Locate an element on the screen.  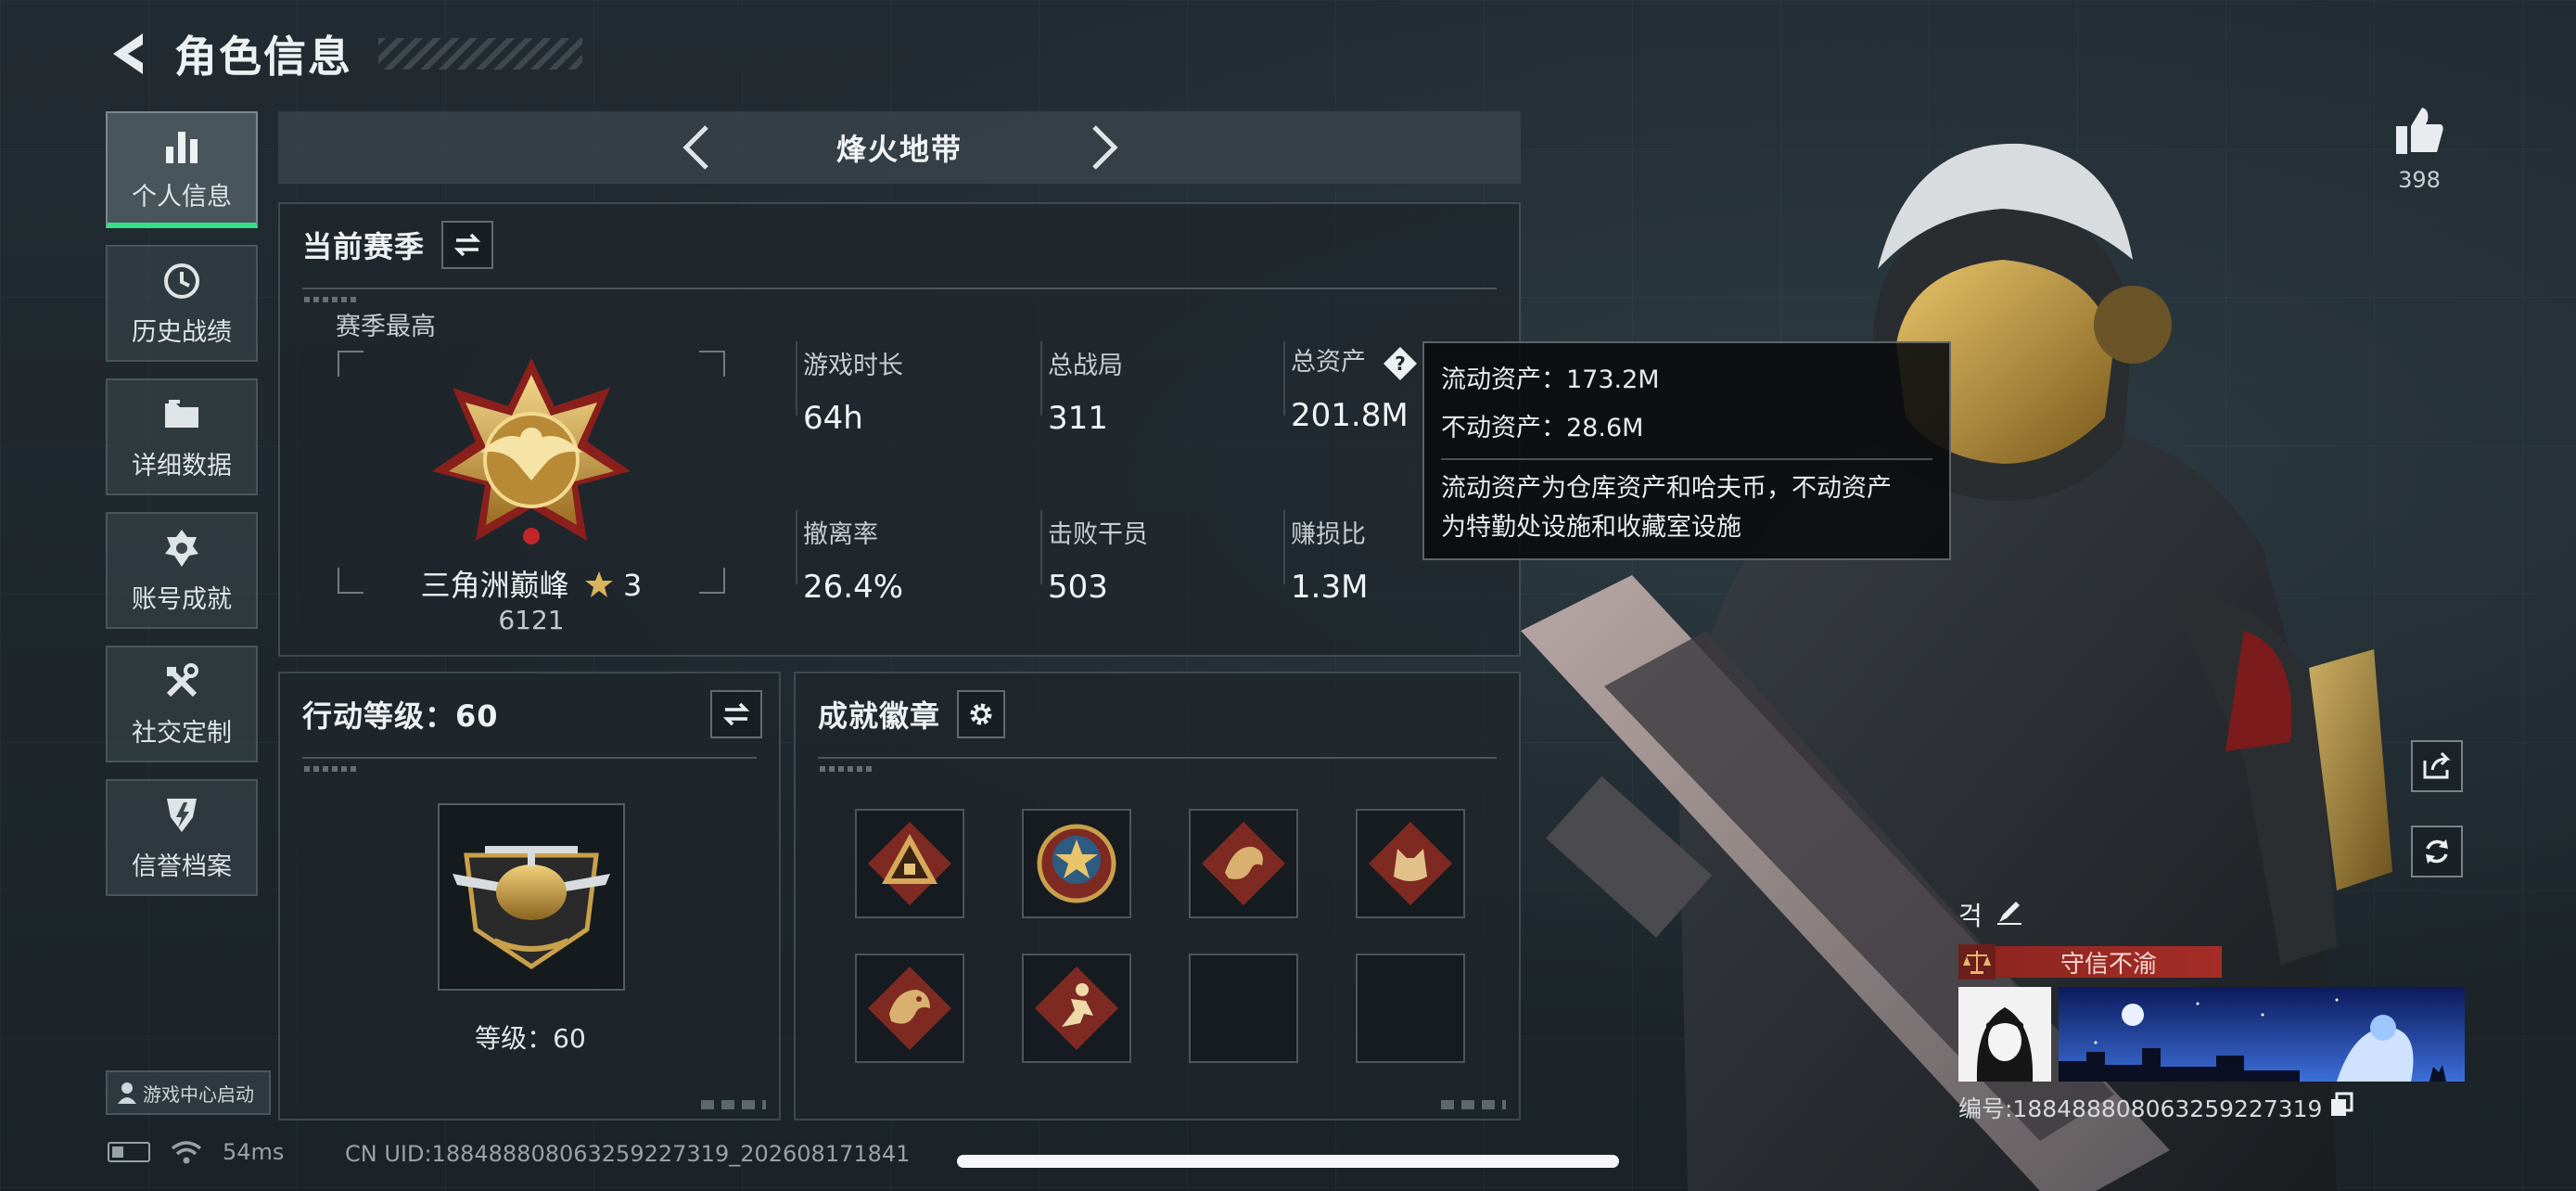
stat-value: 64h is located at coordinates (833, 418).